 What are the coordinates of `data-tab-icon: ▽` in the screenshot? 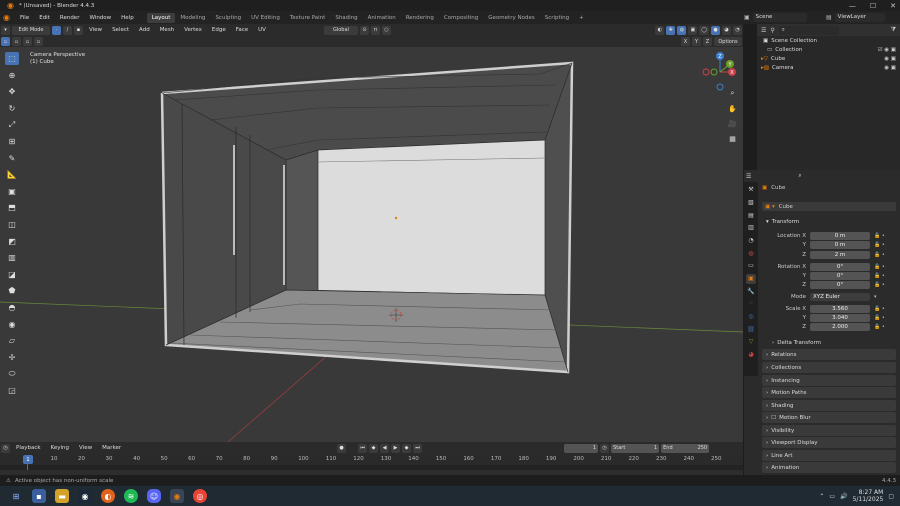 It's located at (751, 342).